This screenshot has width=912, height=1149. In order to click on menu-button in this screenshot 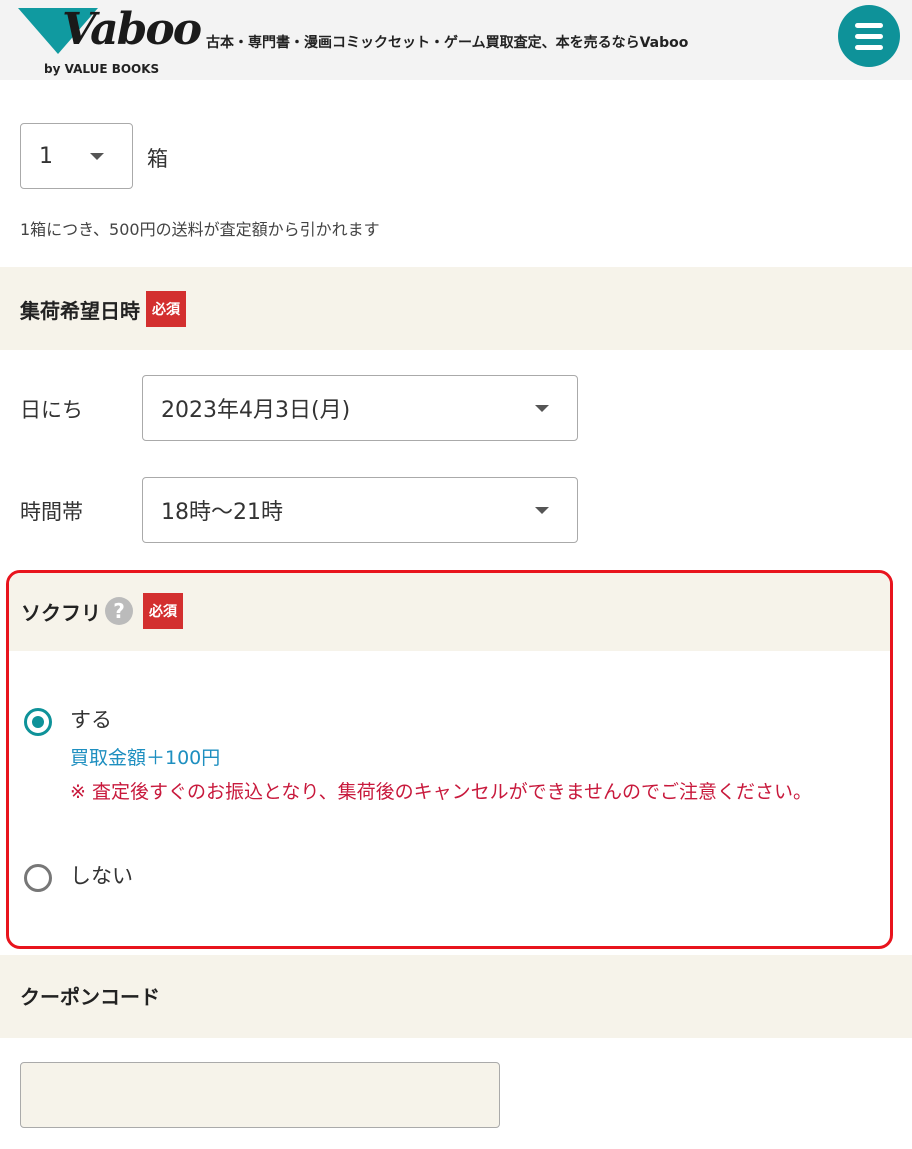, I will do `click(869, 36)`.